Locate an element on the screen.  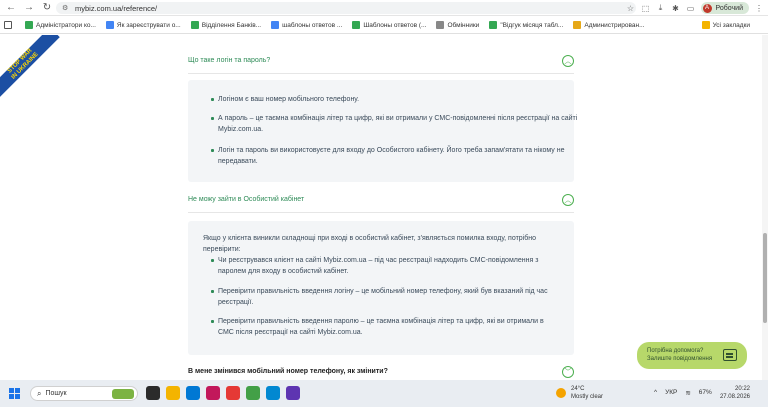
page-scrollbar is located at coordinates (765, 207).